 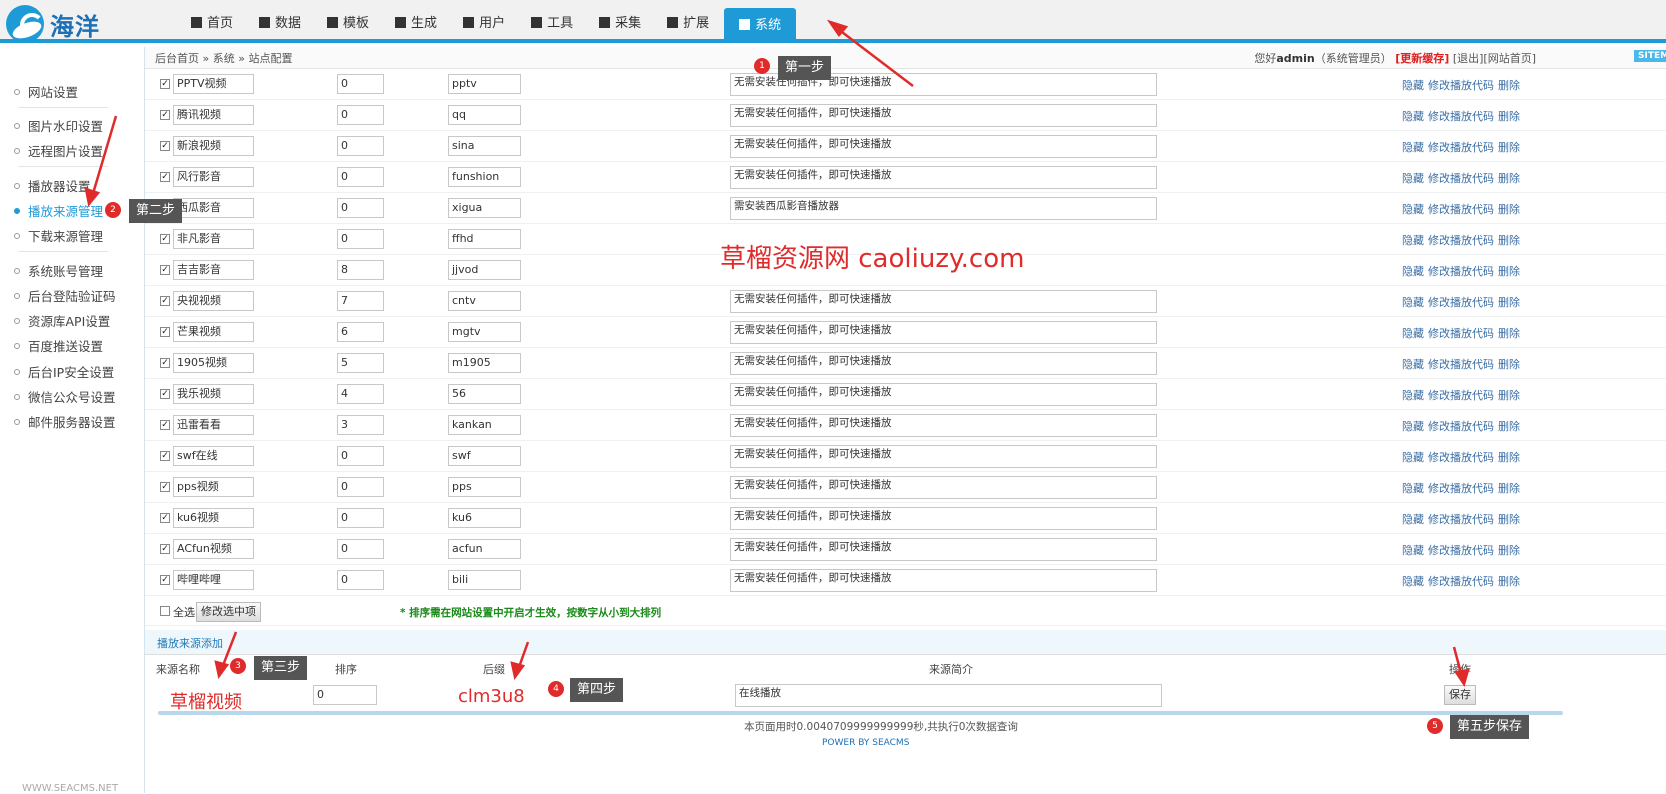 What do you see at coordinates (484, 456) in the screenshot?
I see `suffix-input: swf` at bounding box center [484, 456].